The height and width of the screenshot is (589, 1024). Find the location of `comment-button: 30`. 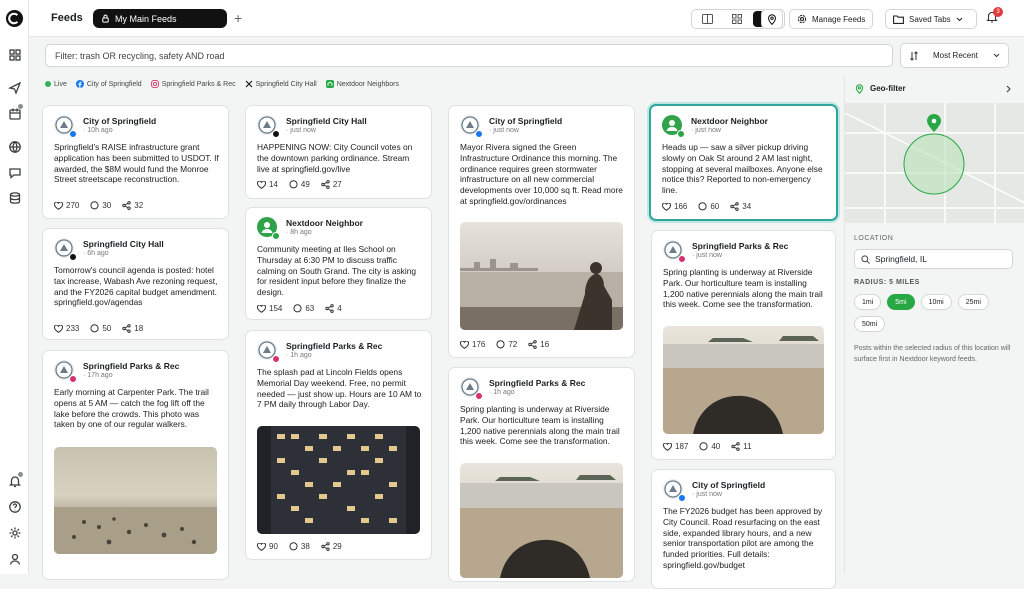

comment-button: 30 is located at coordinates (100, 205).